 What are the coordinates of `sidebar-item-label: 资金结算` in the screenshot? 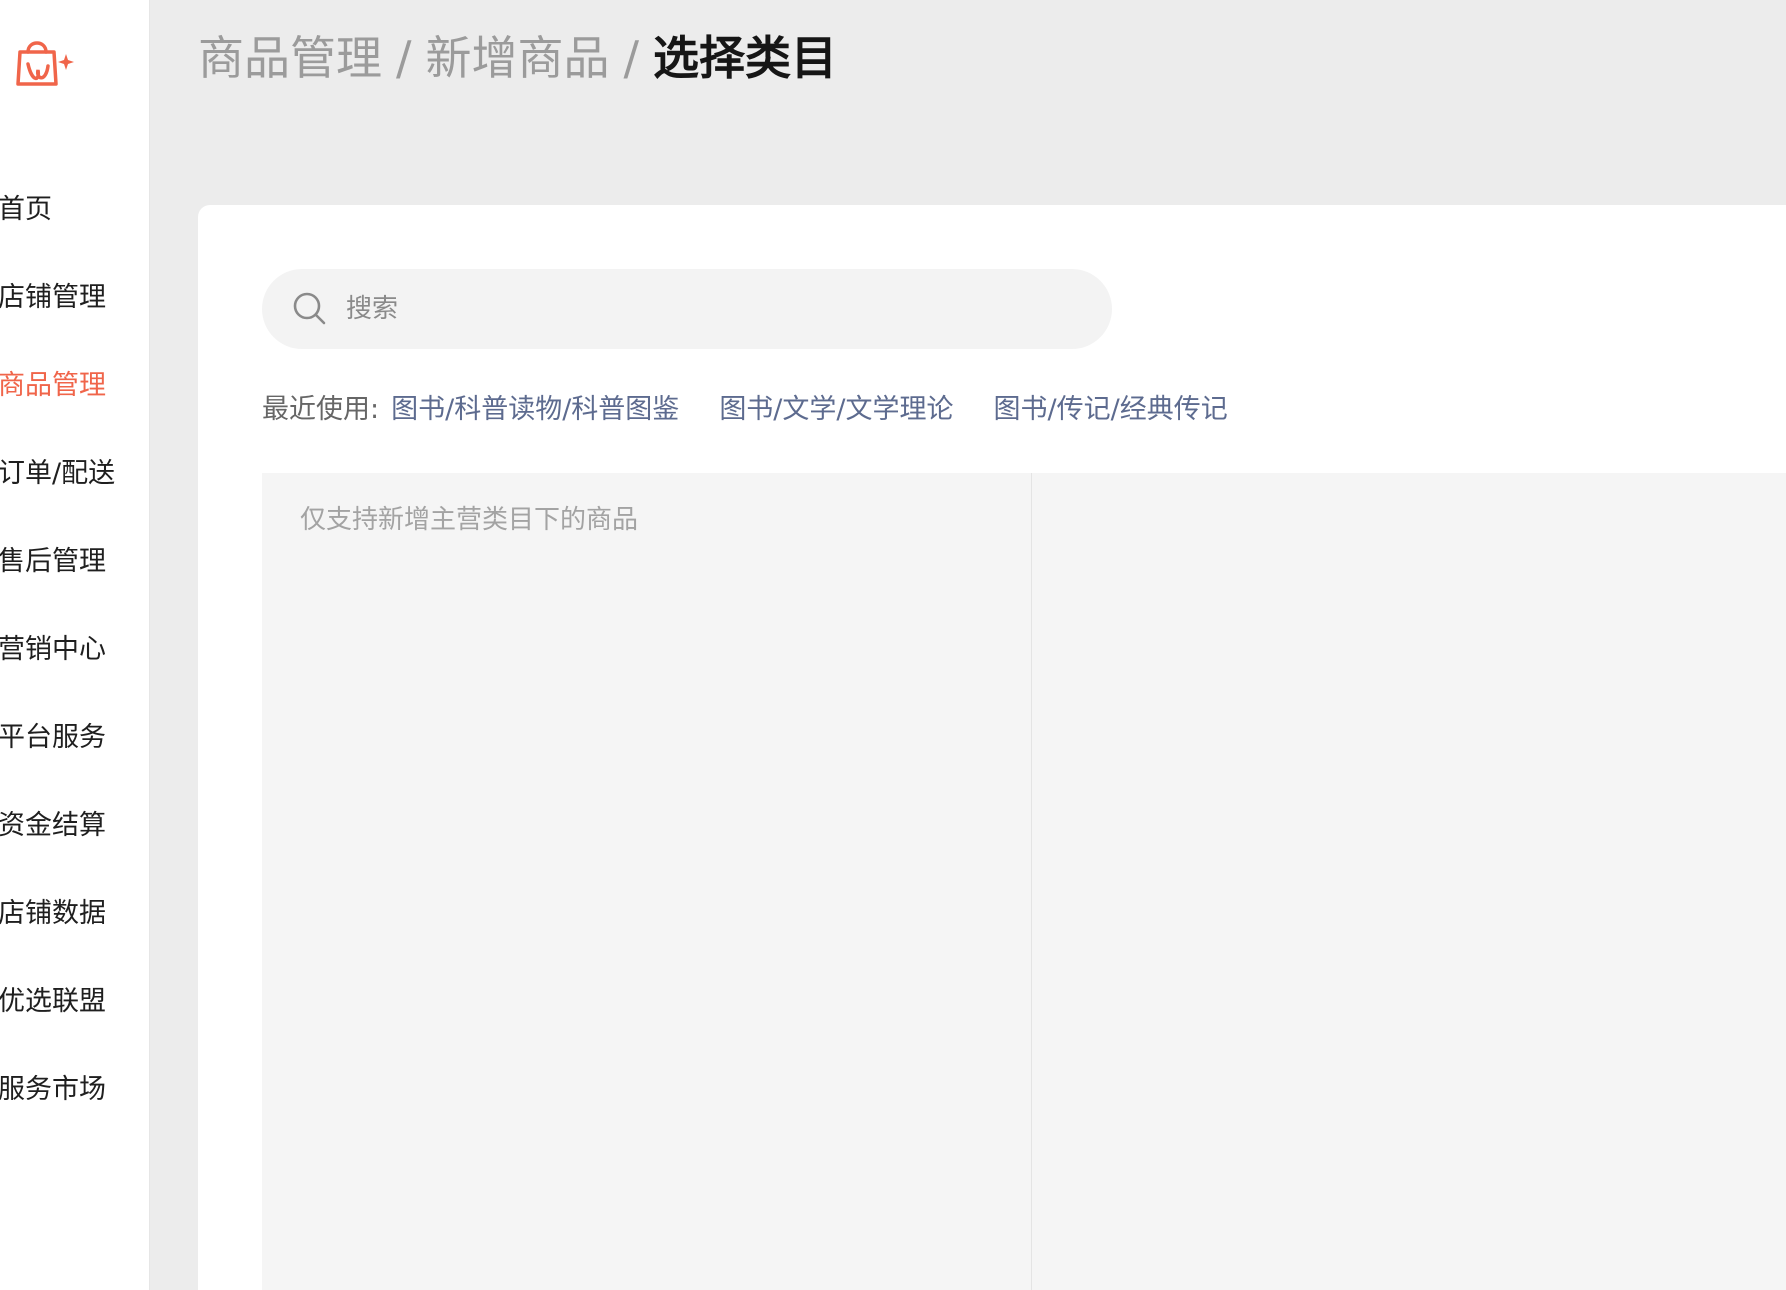 It's located at (53, 825).